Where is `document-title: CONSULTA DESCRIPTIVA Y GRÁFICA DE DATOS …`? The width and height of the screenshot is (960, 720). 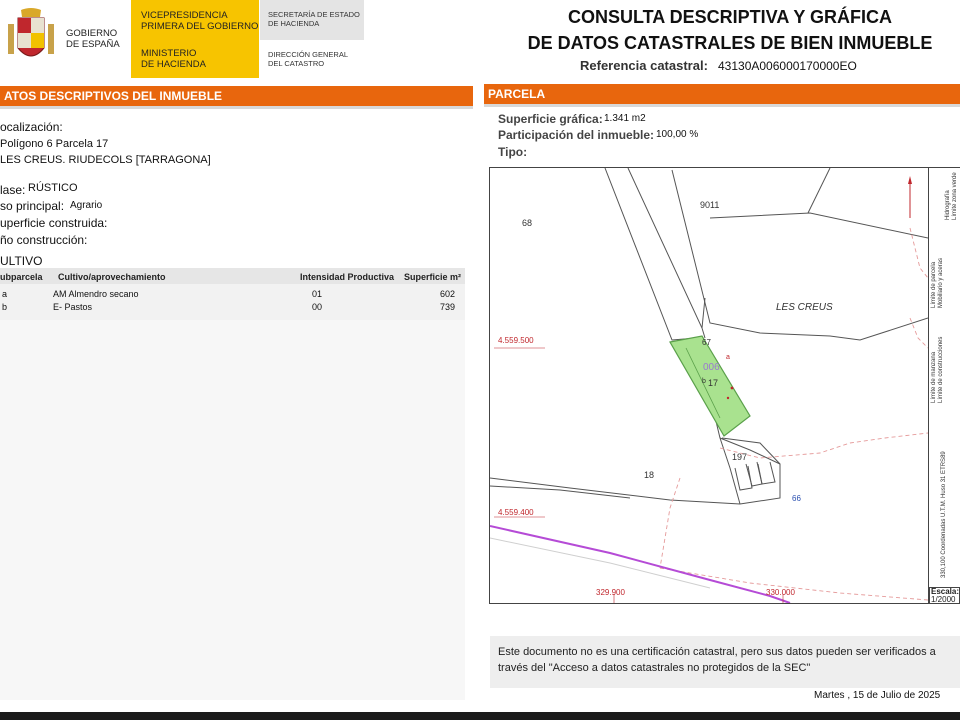 document-title: CONSULTA DESCRIPTIVA Y GRÁFICA DE DATOS … is located at coordinates (730, 30).